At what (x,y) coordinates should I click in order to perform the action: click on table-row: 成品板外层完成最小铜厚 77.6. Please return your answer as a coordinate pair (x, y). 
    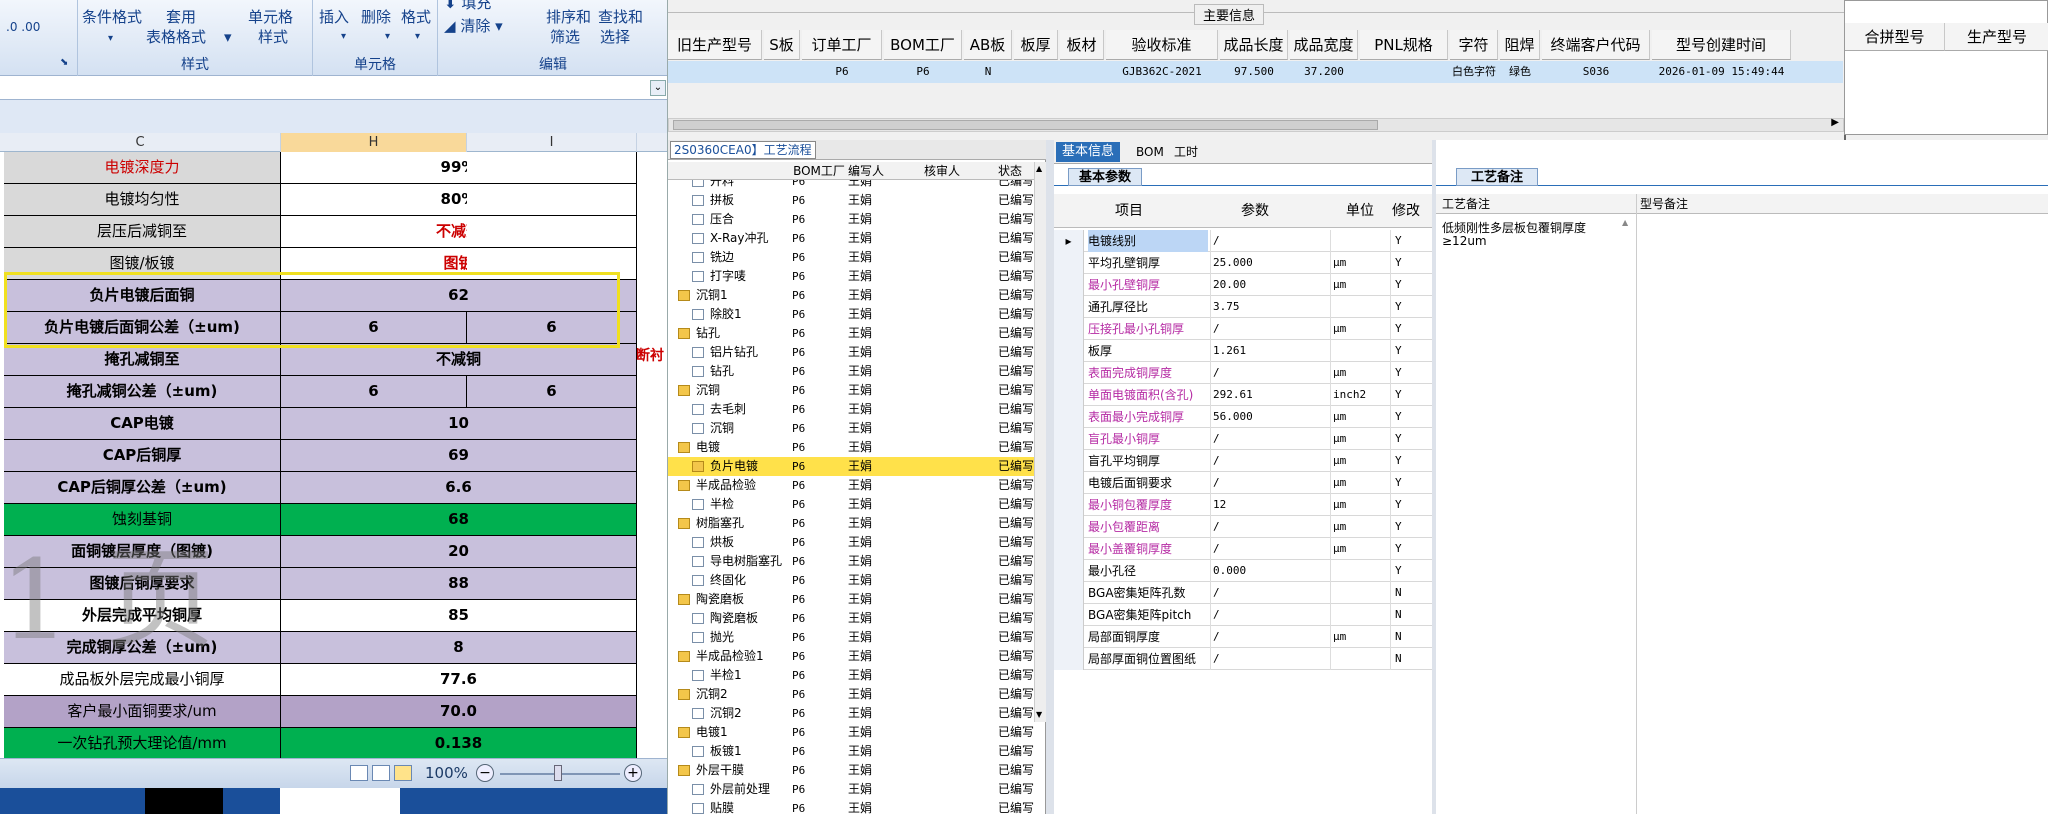
    Looking at the image, I should click on (333, 680).